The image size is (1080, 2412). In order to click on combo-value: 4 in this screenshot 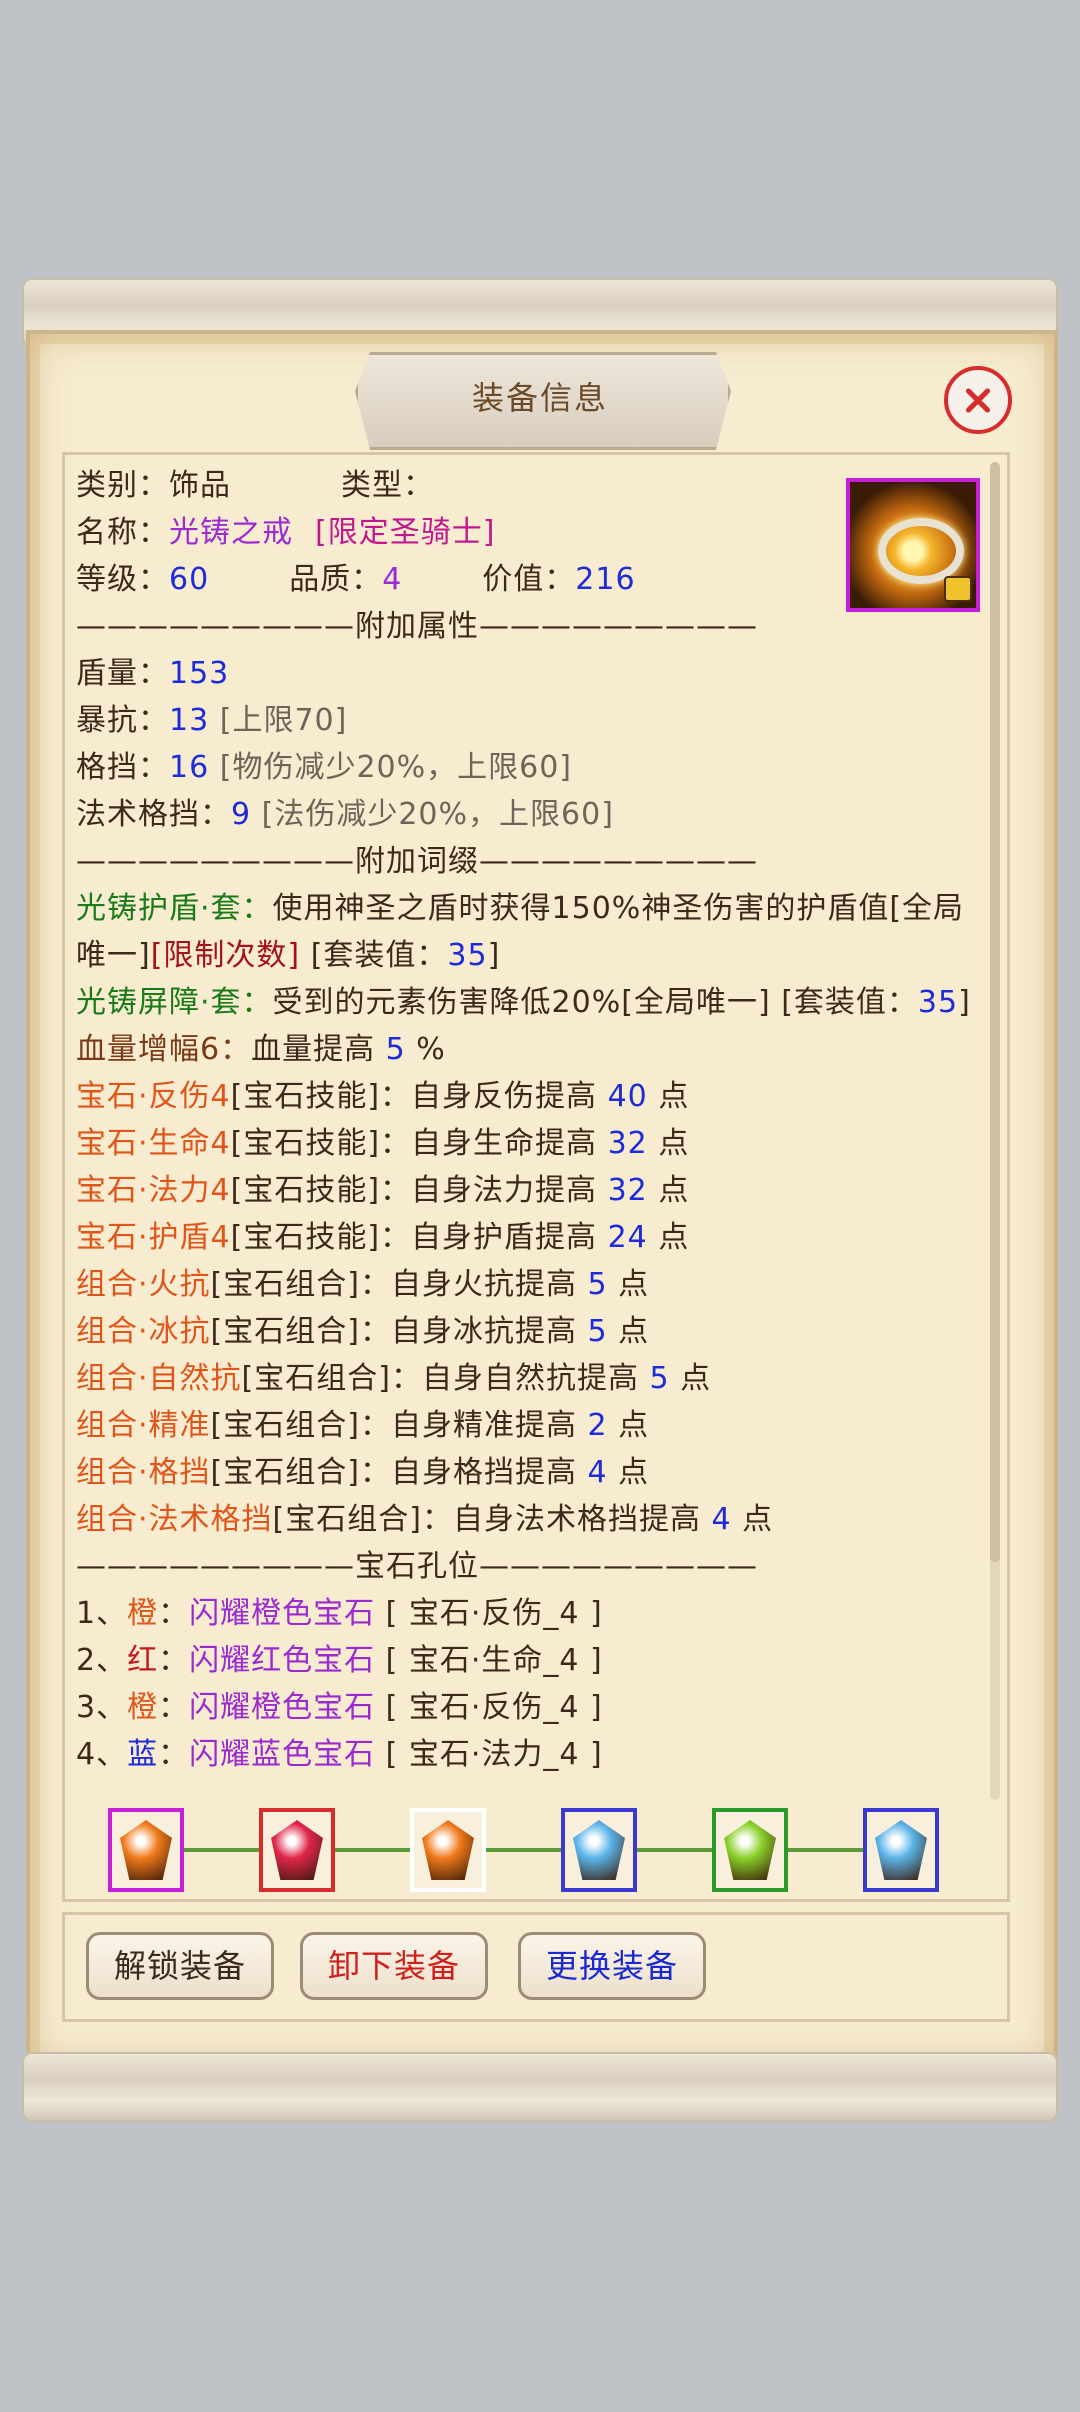, I will do `click(721, 1519)`.